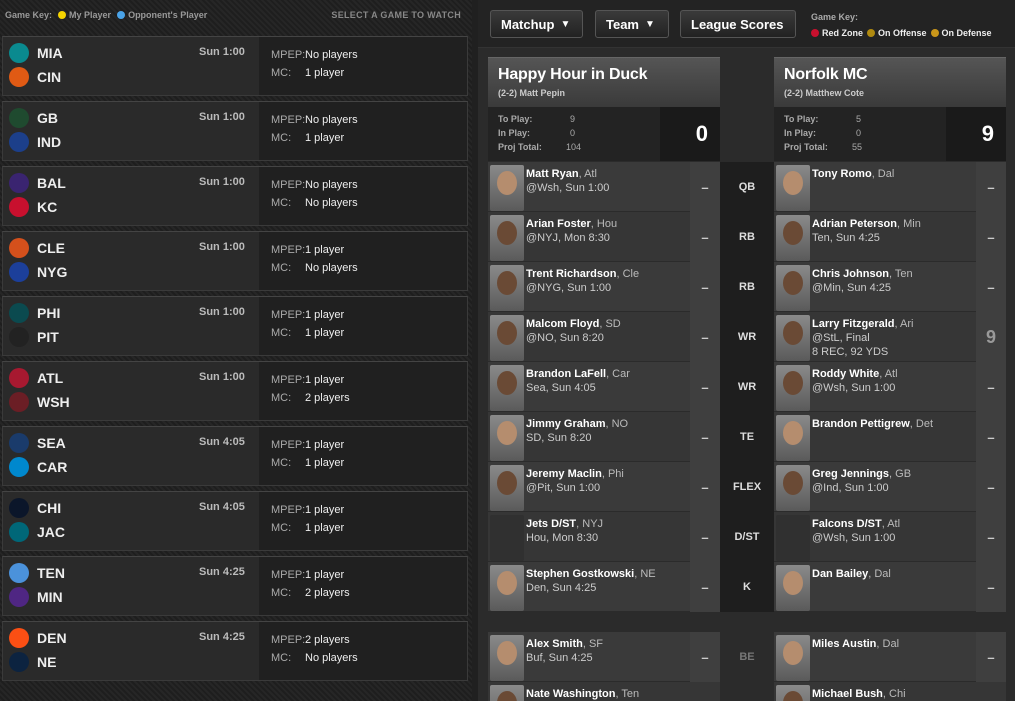 This screenshot has width=1015, height=701. What do you see at coordinates (514, 133) in the screenshot?
I see `in-play-label: In Play:` at bounding box center [514, 133].